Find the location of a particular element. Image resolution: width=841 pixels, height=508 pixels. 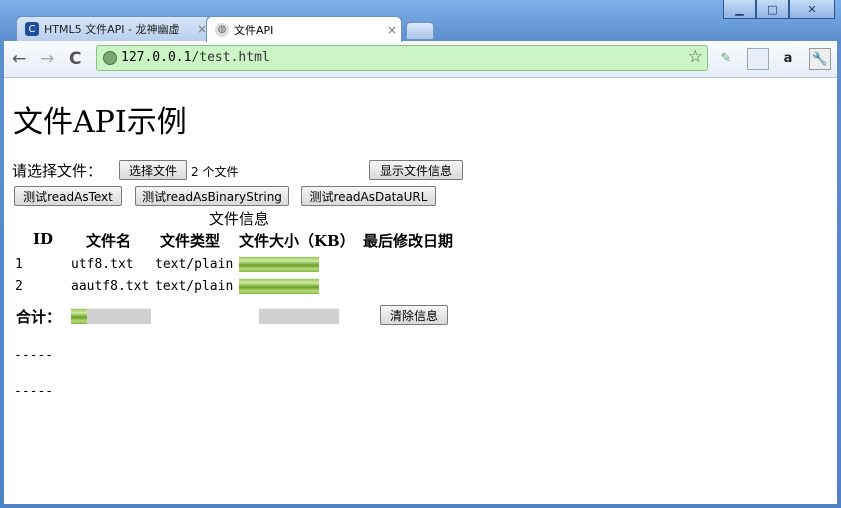

choose-file-label: 请选择文件： is located at coordinates (57, 171).